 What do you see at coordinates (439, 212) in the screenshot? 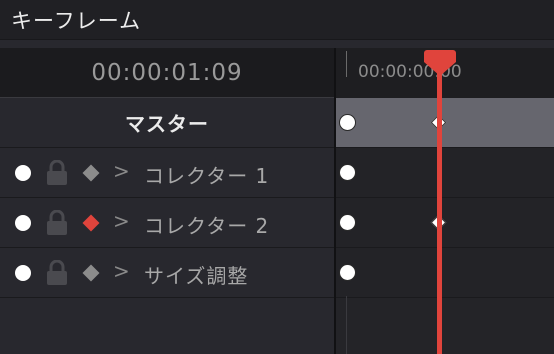
I see `playhead-line` at bounding box center [439, 212].